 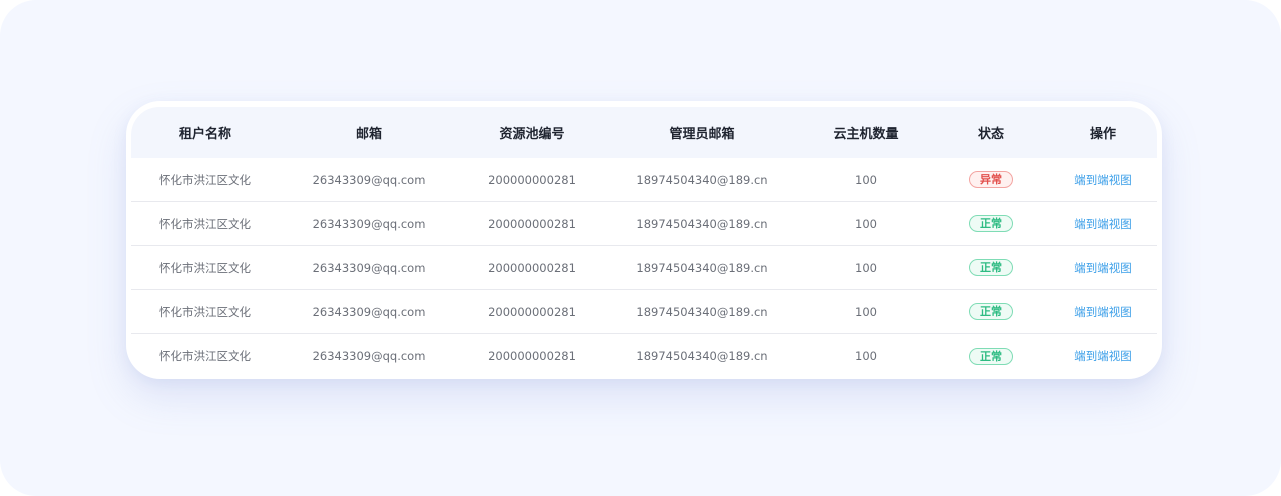 I want to click on column-header-admin-email: 管理员邮箱, so click(x=702, y=134).